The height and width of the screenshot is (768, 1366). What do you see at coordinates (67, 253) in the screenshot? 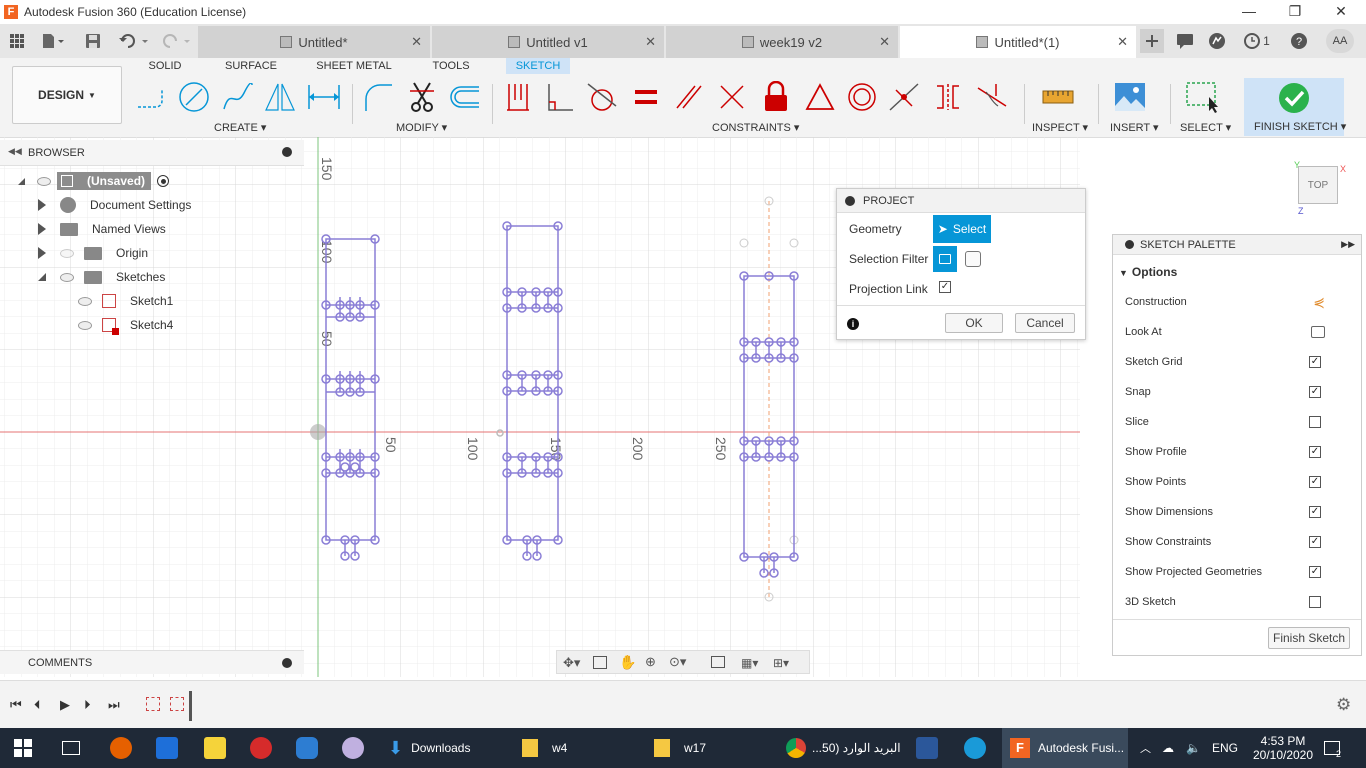
I see `hidden-eye-icon` at bounding box center [67, 253].